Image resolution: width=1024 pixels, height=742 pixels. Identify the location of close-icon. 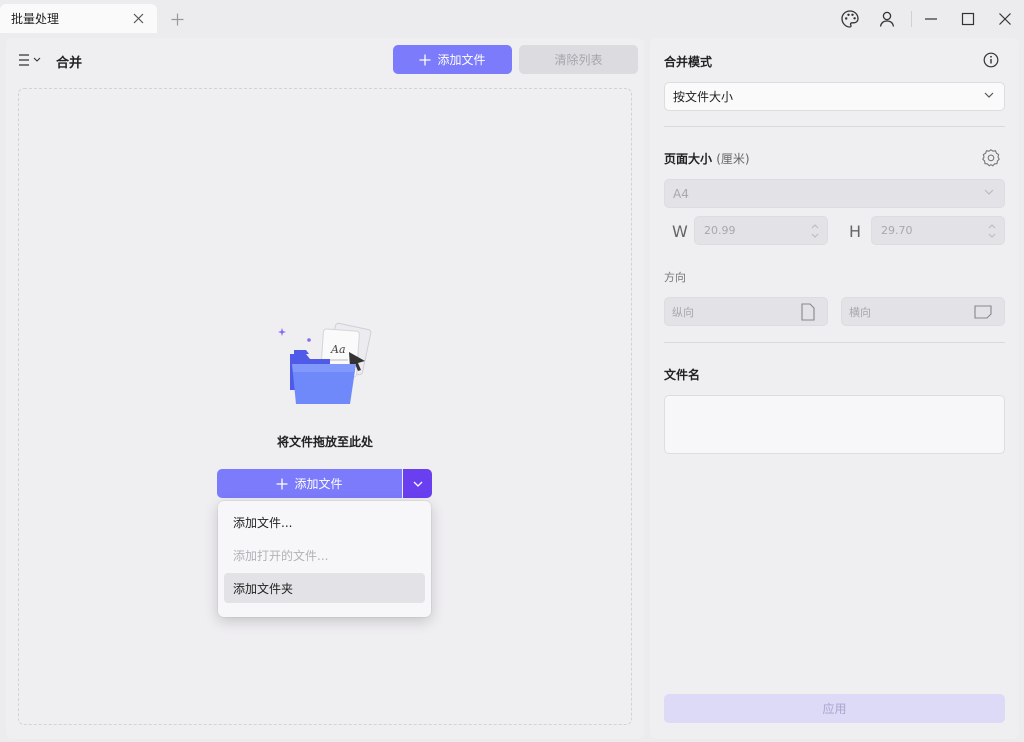
(138, 18).